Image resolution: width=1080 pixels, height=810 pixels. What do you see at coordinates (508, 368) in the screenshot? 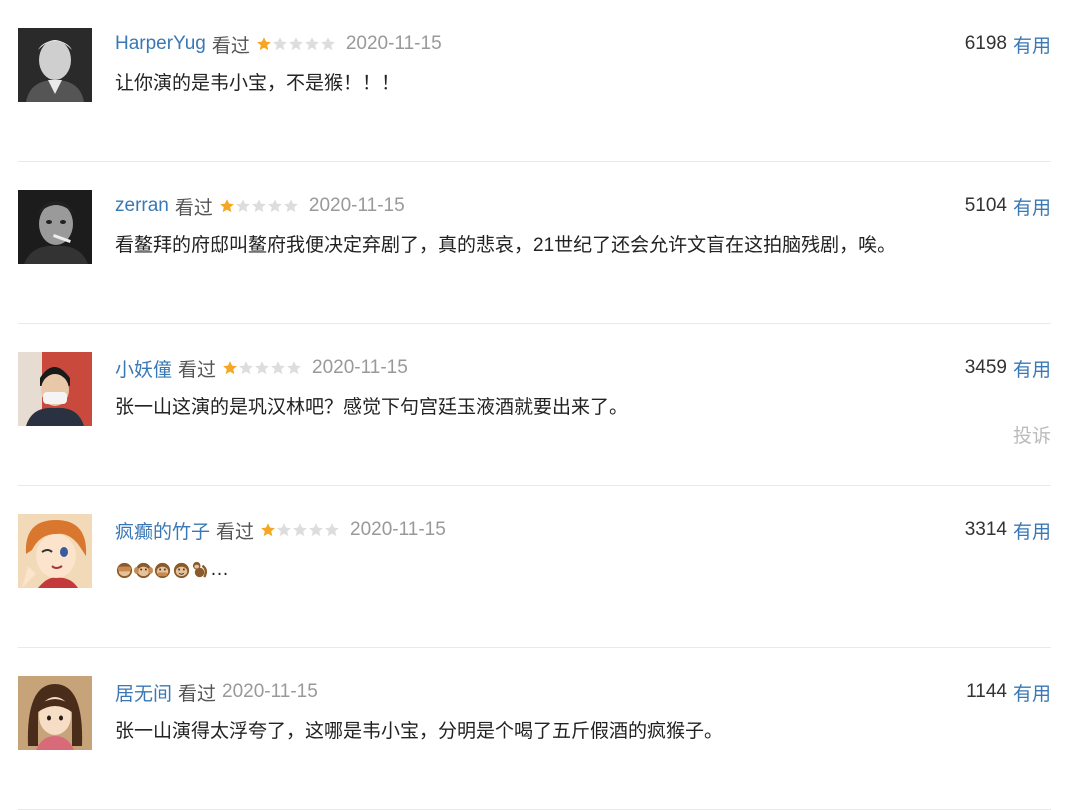
I see `comment-meta: 小妖僮 看过 2020-11-15` at bounding box center [508, 368].